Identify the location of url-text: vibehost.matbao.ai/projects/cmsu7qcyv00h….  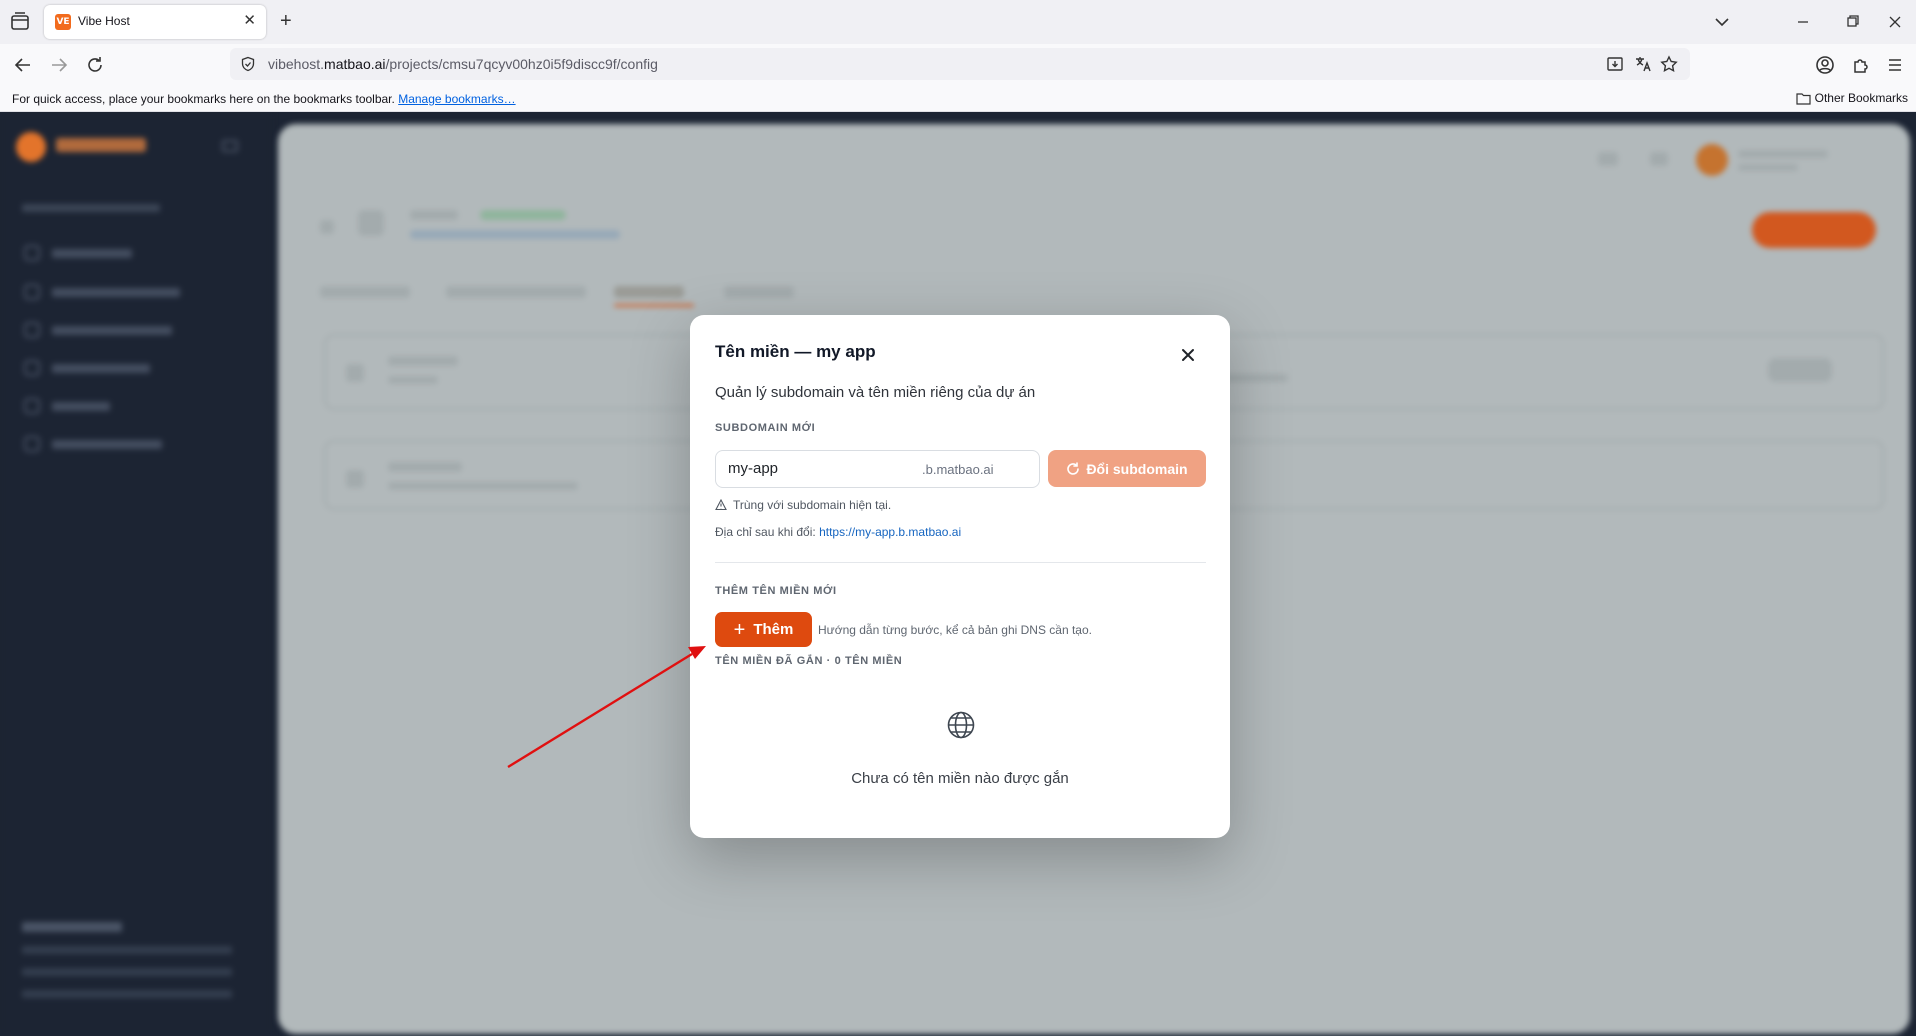
(463, 64).